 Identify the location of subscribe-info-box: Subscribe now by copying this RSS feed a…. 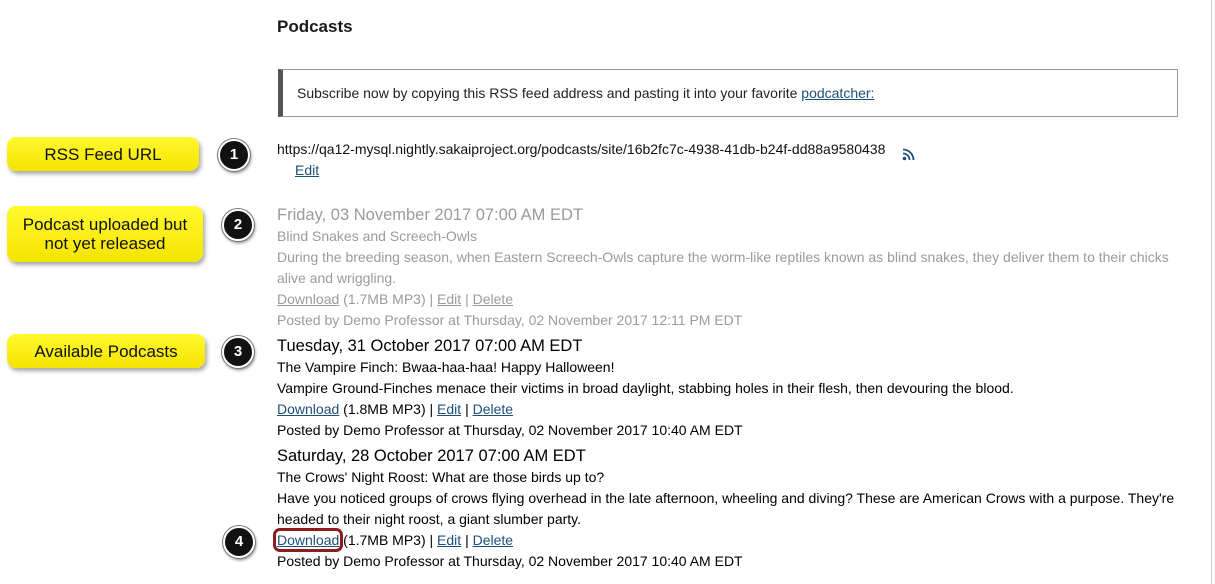
(728, 93).